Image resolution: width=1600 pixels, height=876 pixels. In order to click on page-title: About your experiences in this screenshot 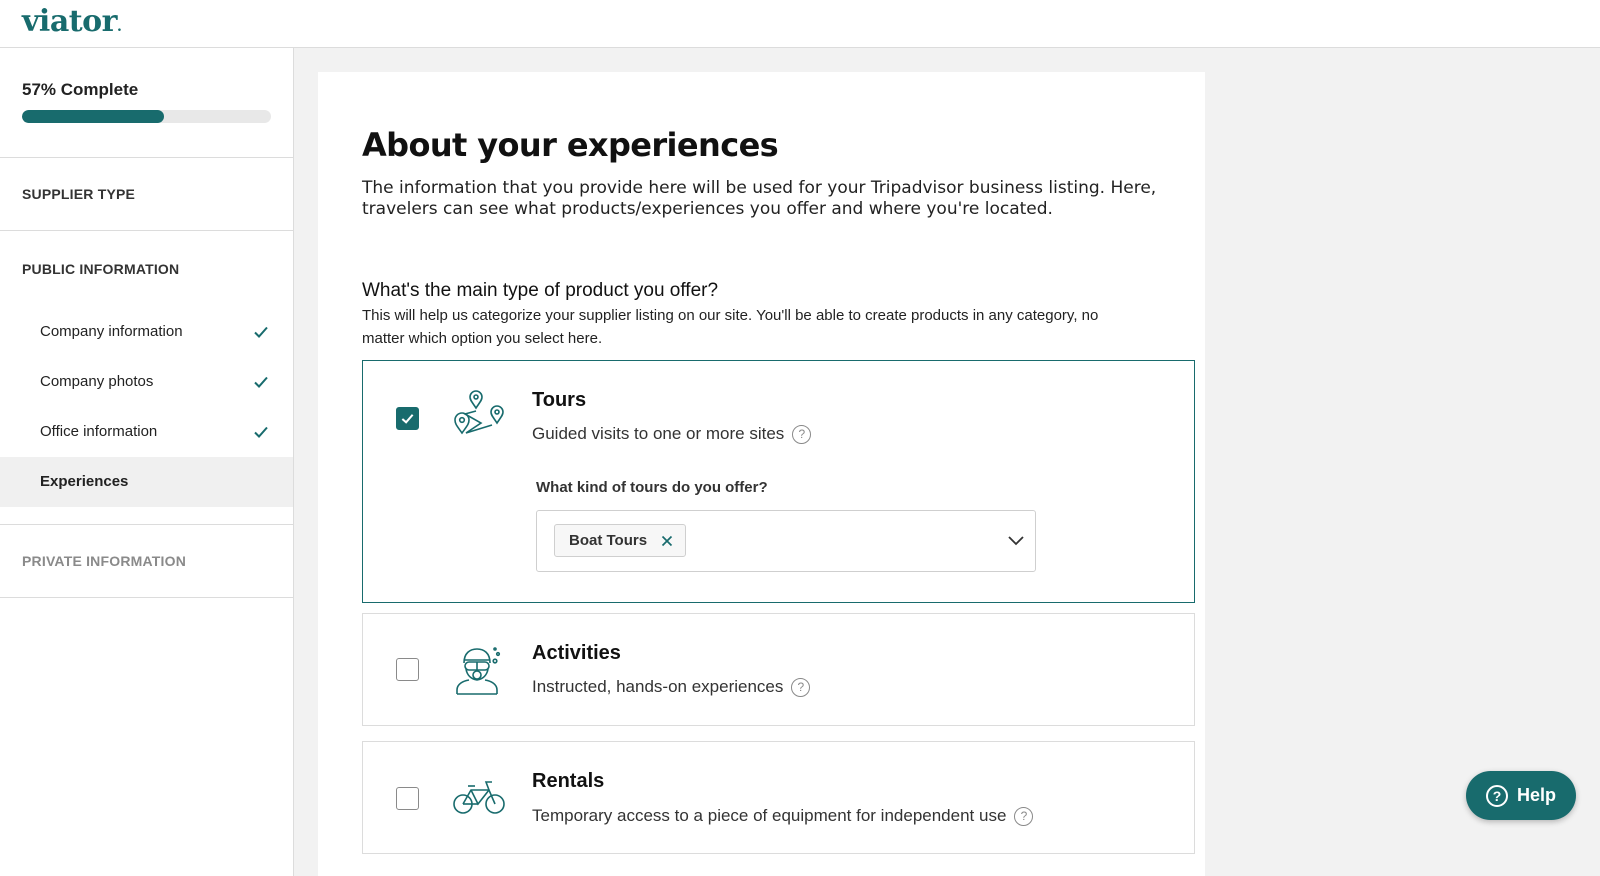, I will do `click(570, 145)`.